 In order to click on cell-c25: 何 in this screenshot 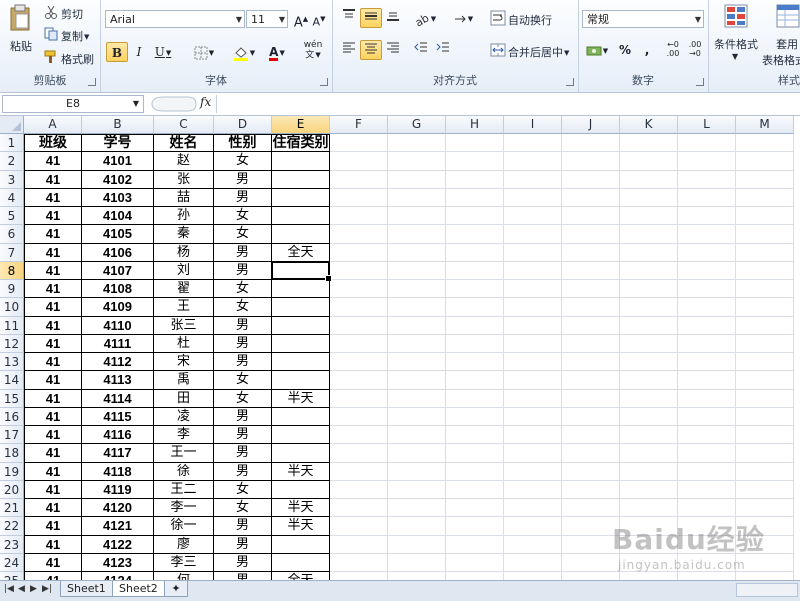, I will do `click(184, 576)`.